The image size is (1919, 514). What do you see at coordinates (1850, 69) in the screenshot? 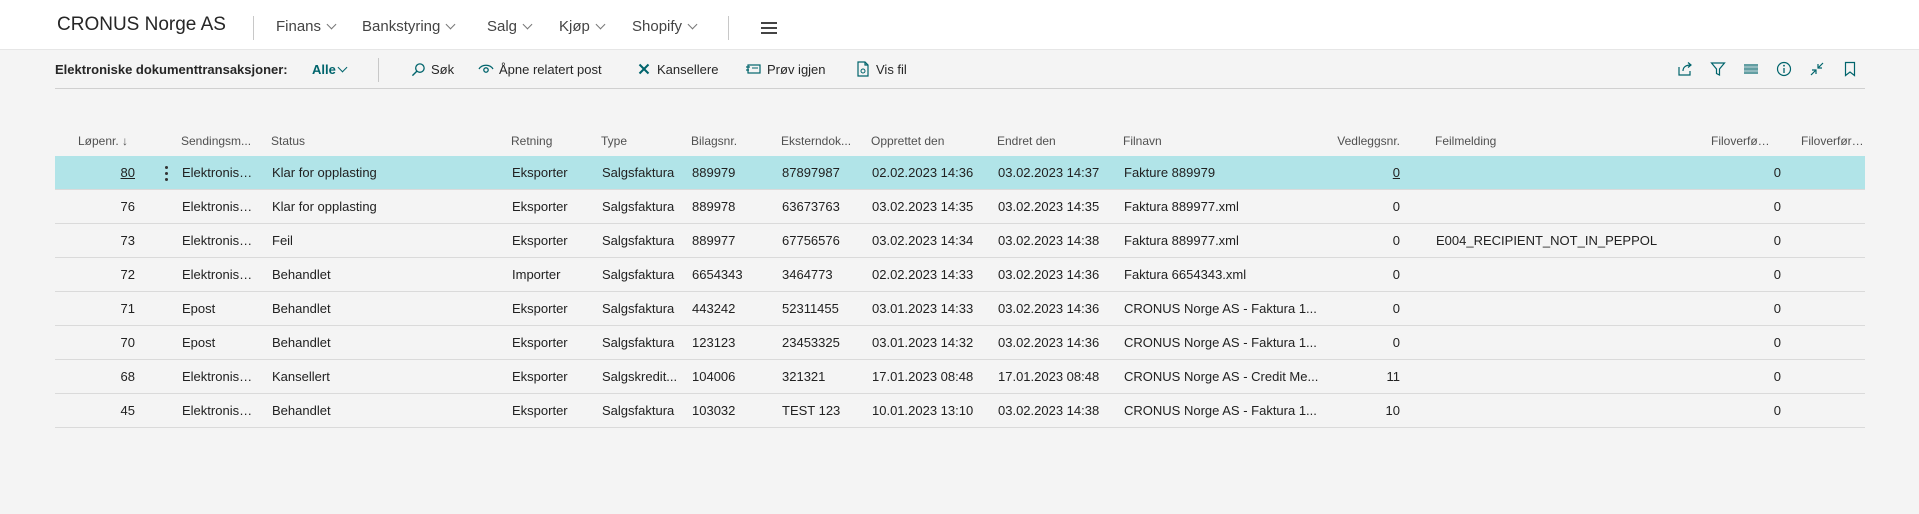
I see `bookmark-icon` at bounding box center [1850, 69].